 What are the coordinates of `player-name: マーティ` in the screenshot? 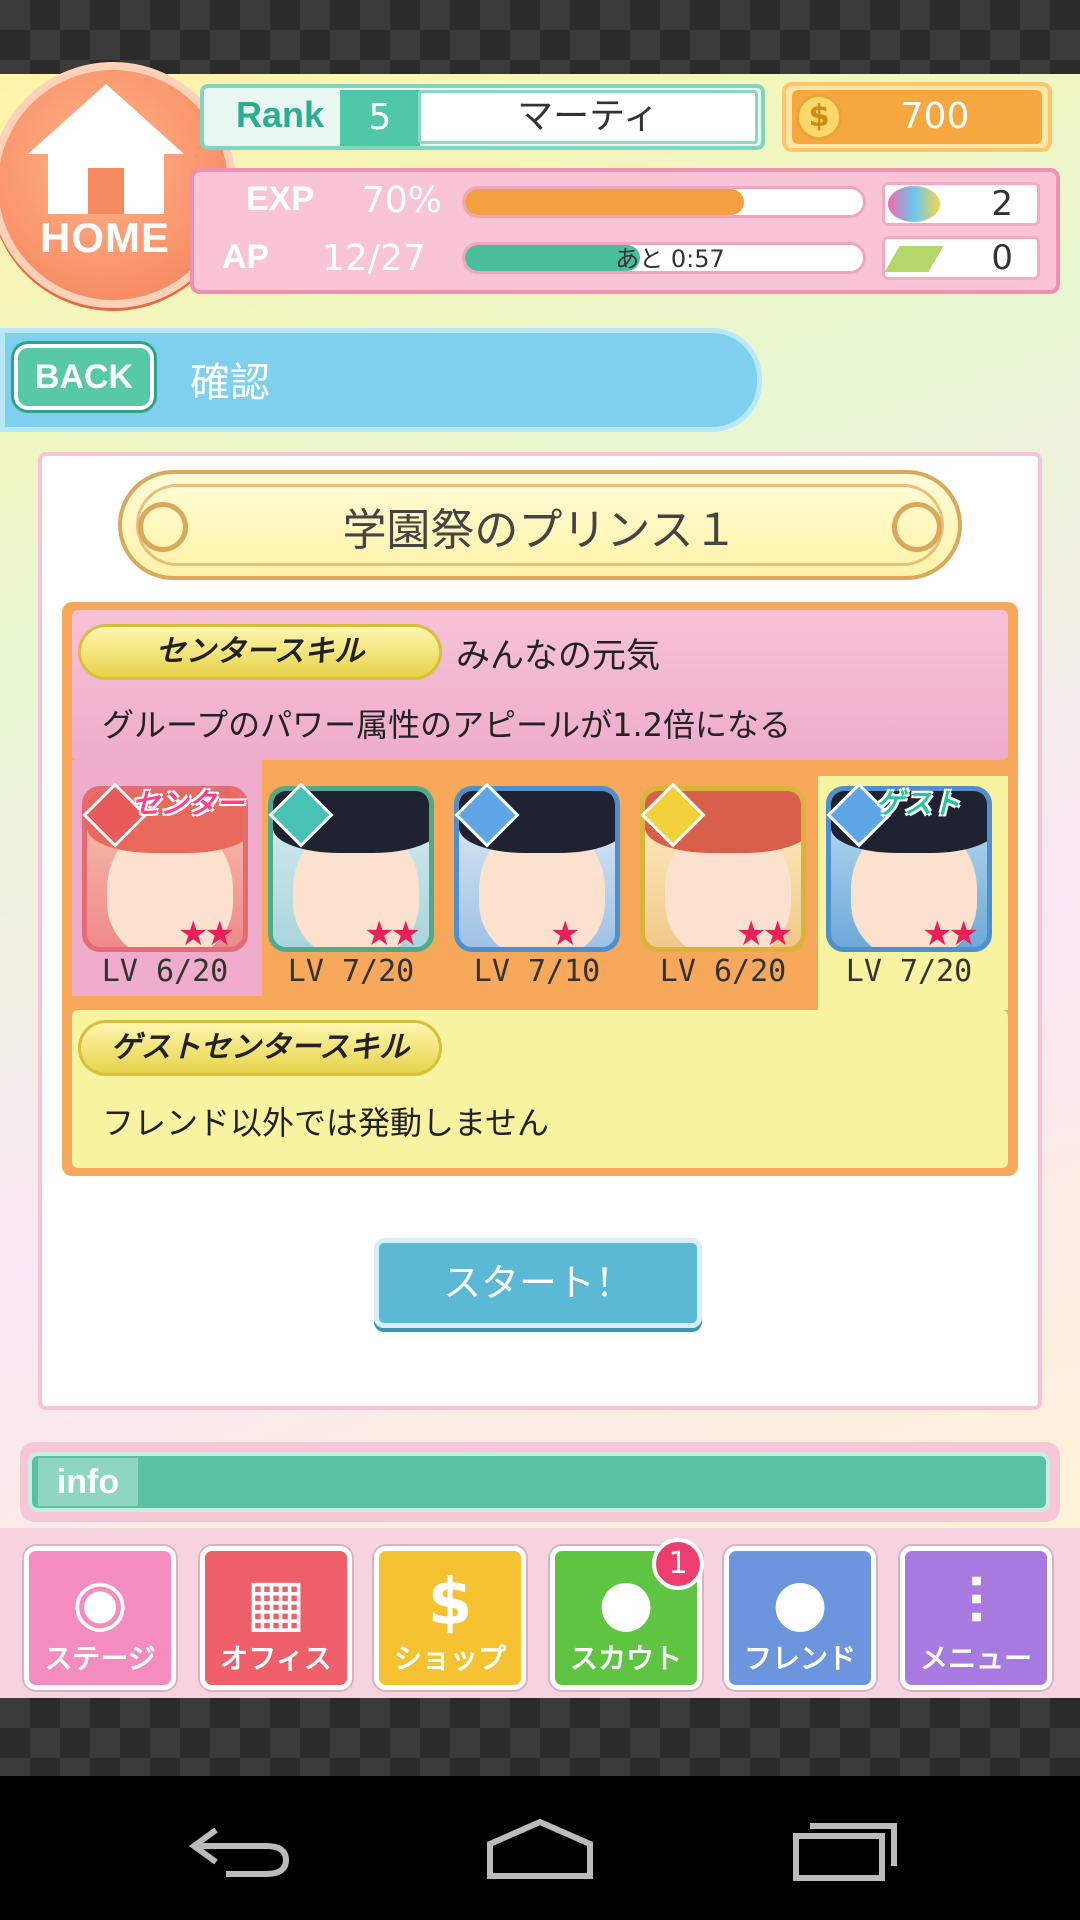 It's located at (588, 117).